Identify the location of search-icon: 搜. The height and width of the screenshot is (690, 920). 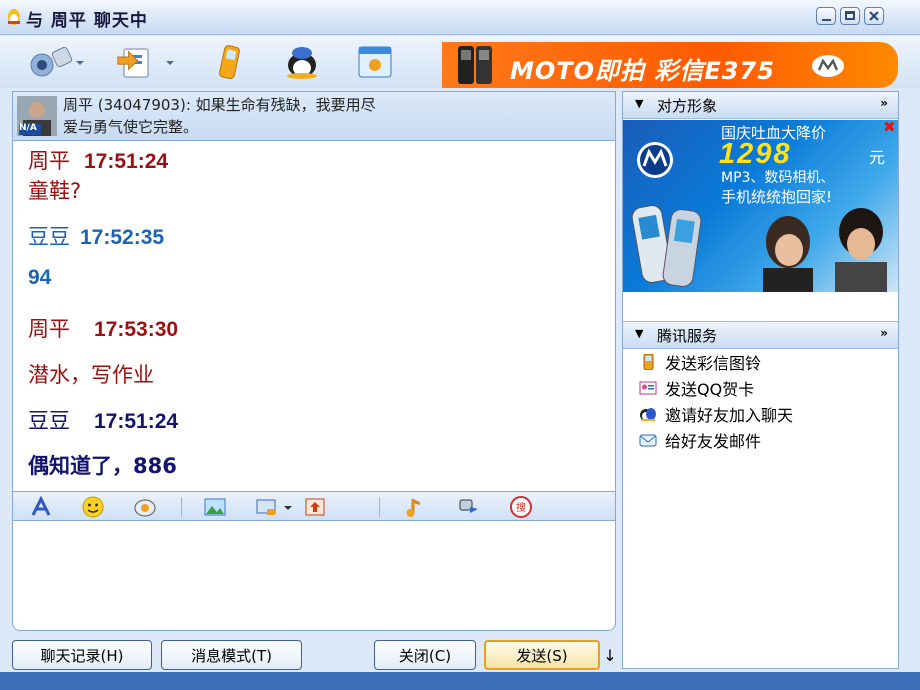
(521, 507).